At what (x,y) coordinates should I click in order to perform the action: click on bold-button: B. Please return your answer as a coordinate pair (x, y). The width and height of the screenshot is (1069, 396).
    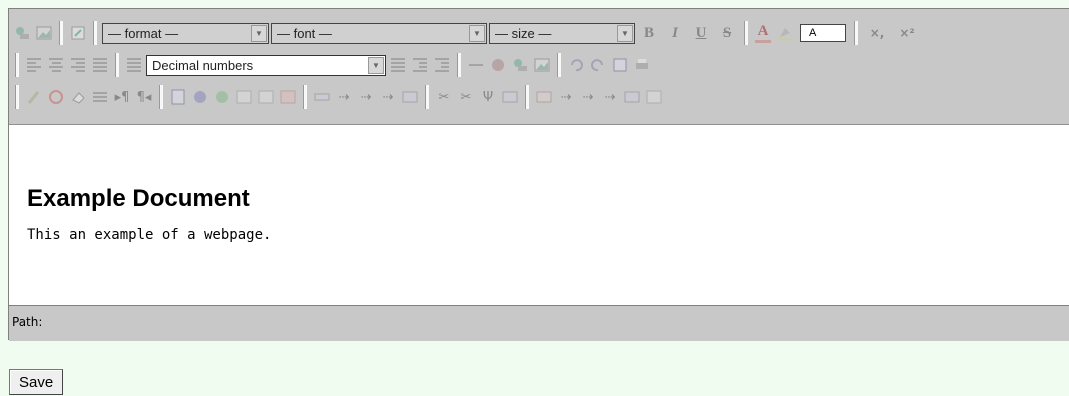
    Looking at the image, I should click on (649, 33).